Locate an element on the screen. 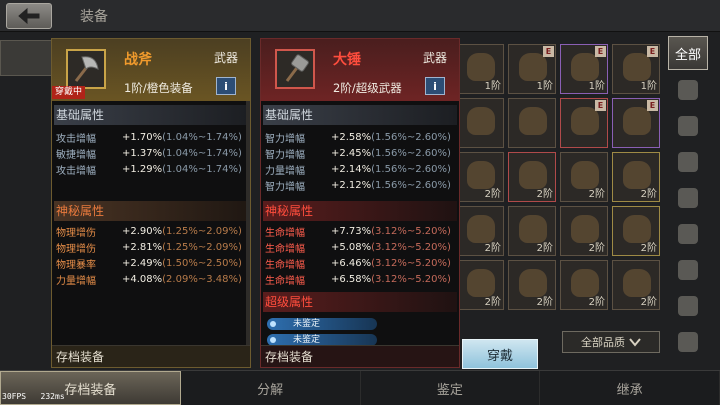  filter-amulet-button is located at coordinates (688, 342).